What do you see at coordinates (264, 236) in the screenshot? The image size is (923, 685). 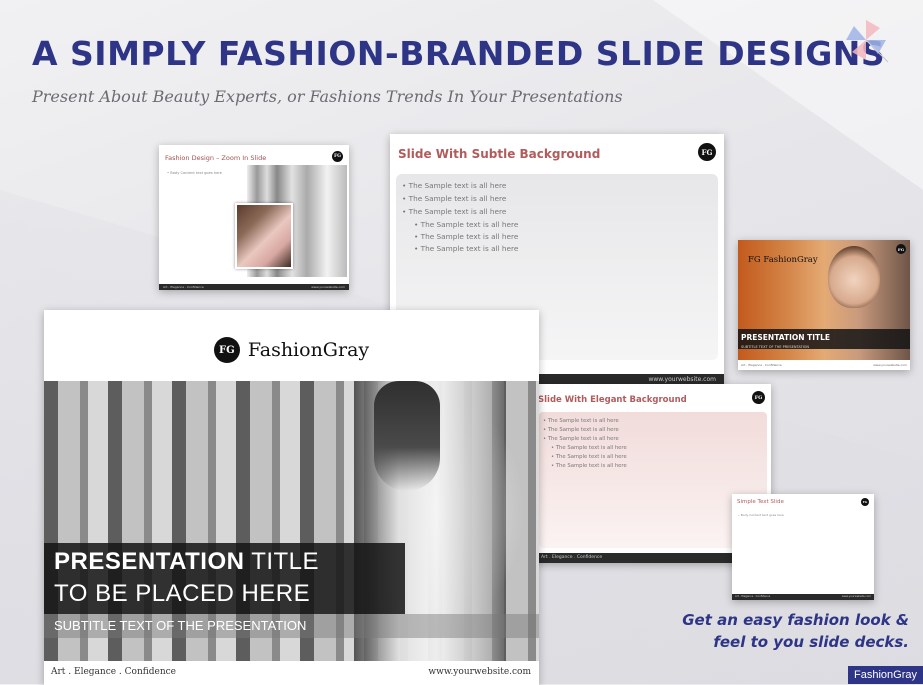 I see `zoomed-photo` at bounding box center [264, 236].